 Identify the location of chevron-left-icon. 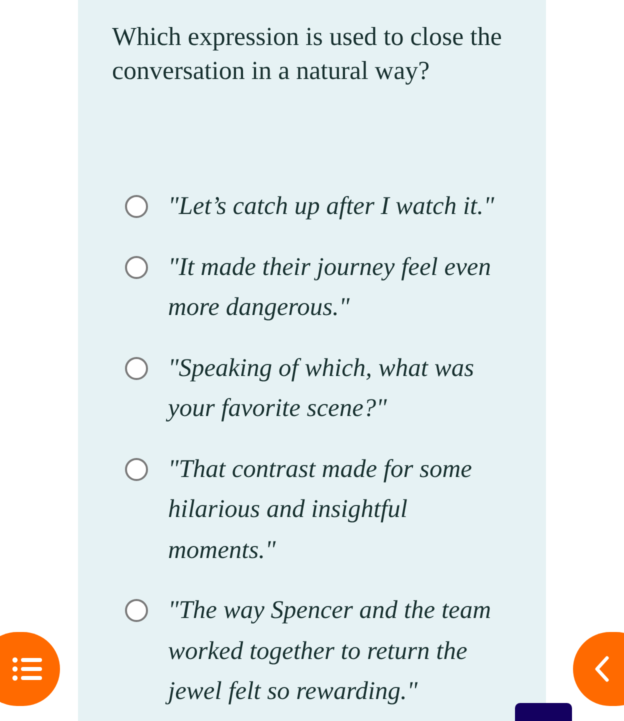
(602, 669).